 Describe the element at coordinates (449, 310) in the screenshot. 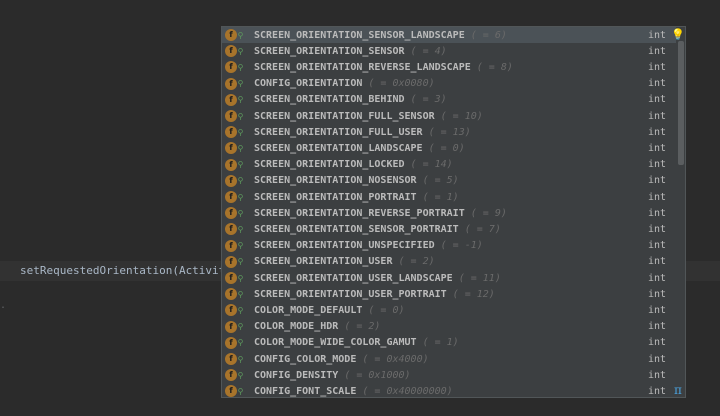

I see `completion-item: f ⚲ COLOR_MODE_DEFAULT ( = 0) int` at that location.